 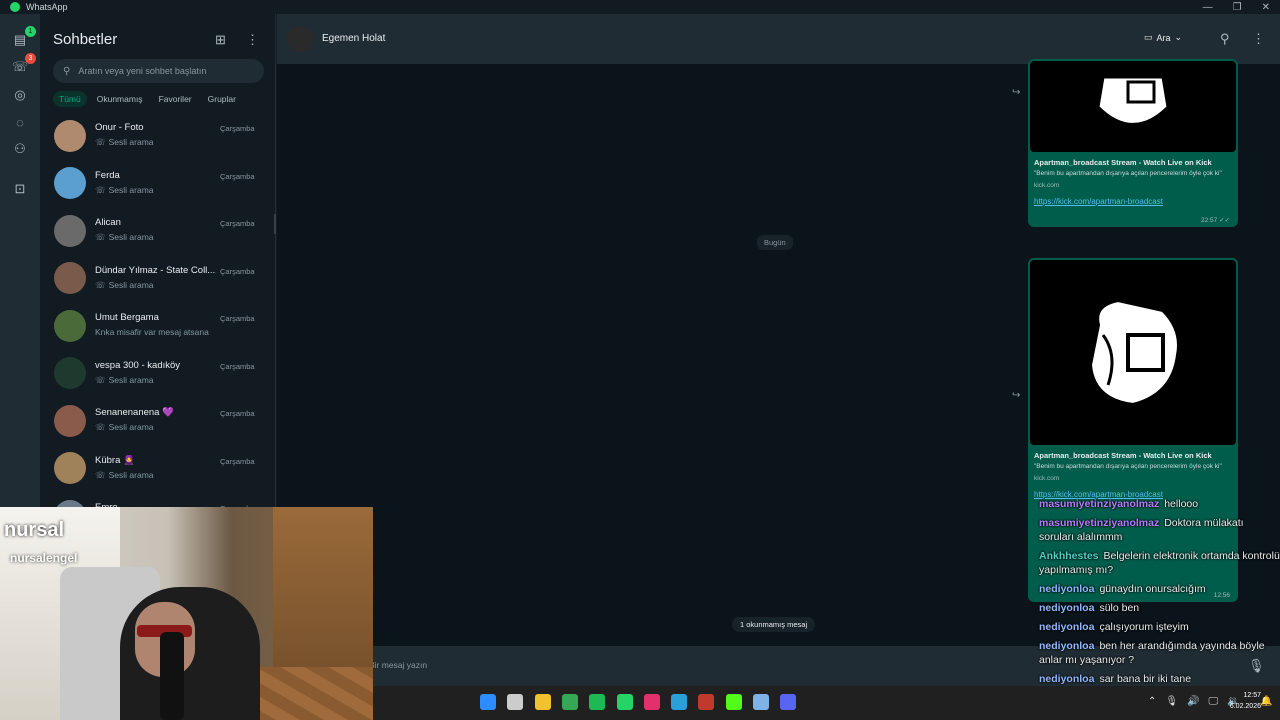 What do you see at coordinates (20, 149) in the screenshot?
I see `communities-icon: ⚇` at bounding box center [20, 149].